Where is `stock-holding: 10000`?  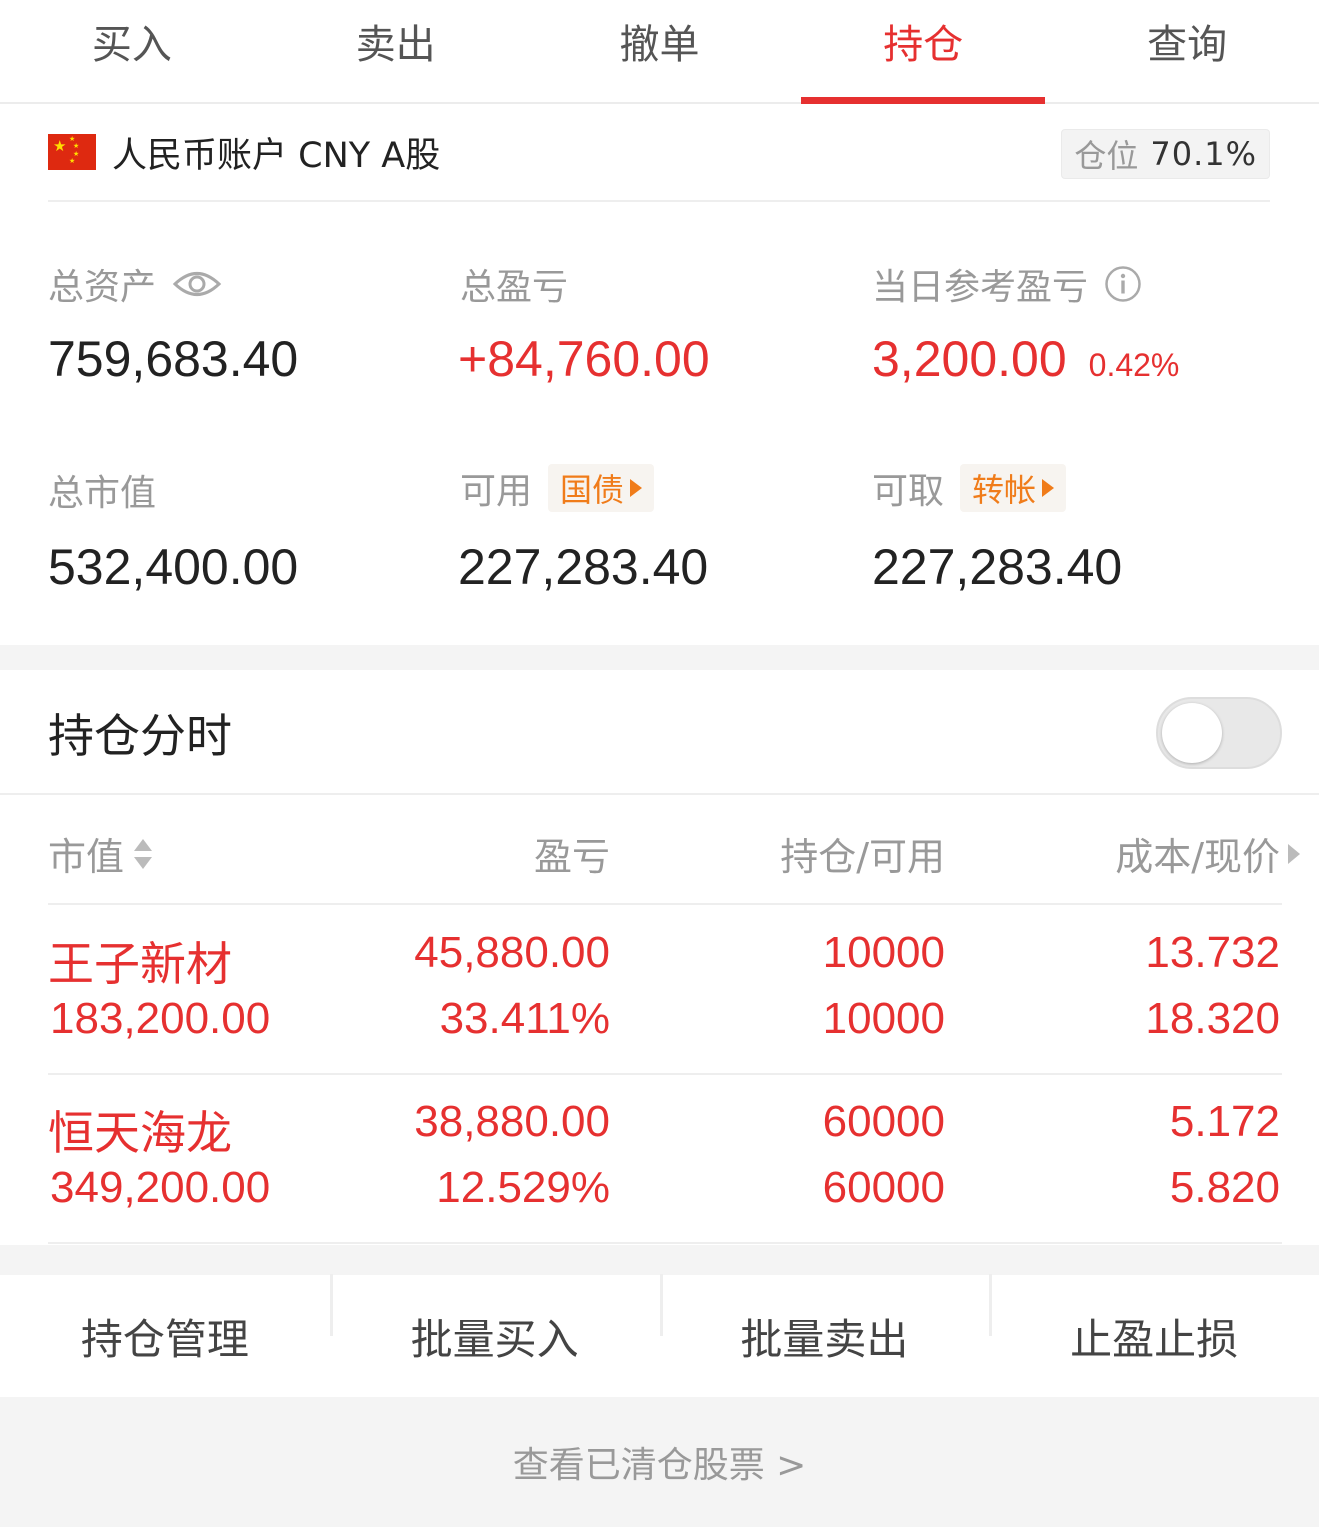 stock-holding: 10000 is located at coordinates (883, 952).